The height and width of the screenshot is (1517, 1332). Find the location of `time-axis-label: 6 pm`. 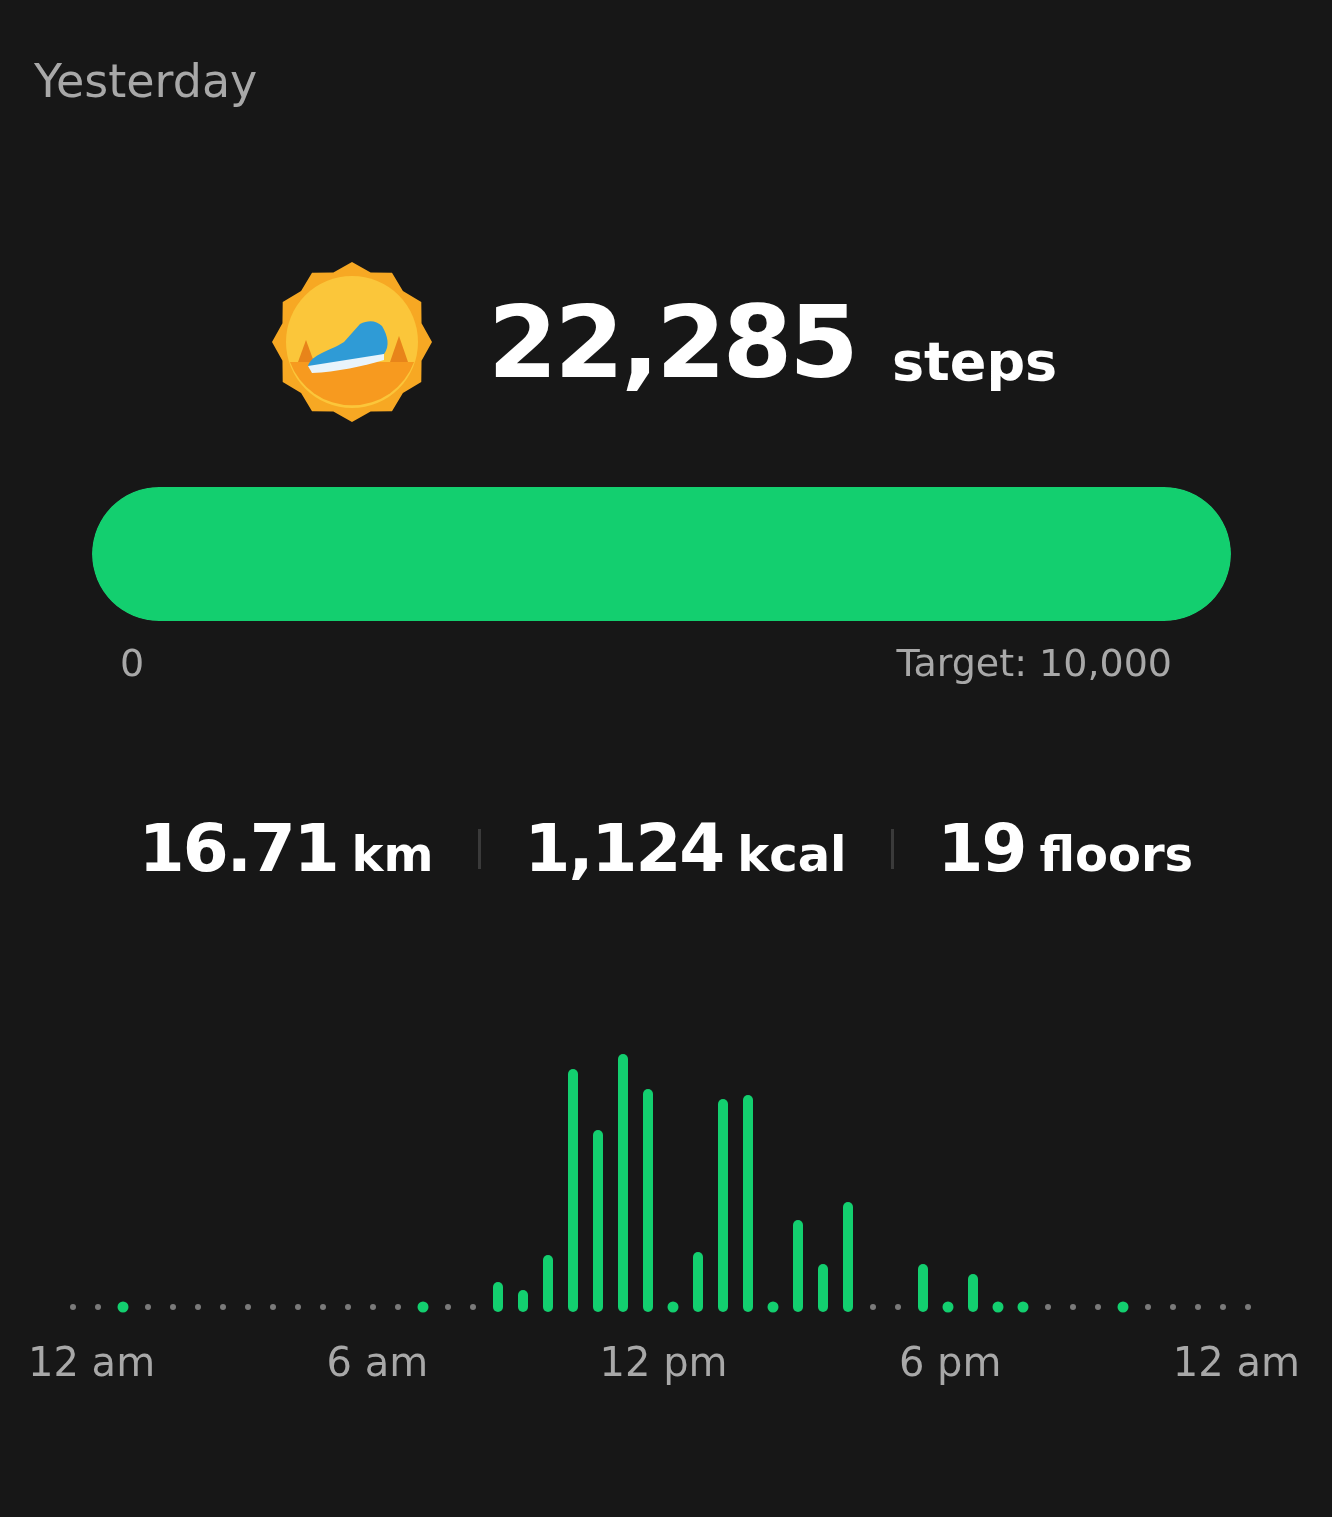

time-axis-label: 6 pm is located at coordinates (950, 1362).